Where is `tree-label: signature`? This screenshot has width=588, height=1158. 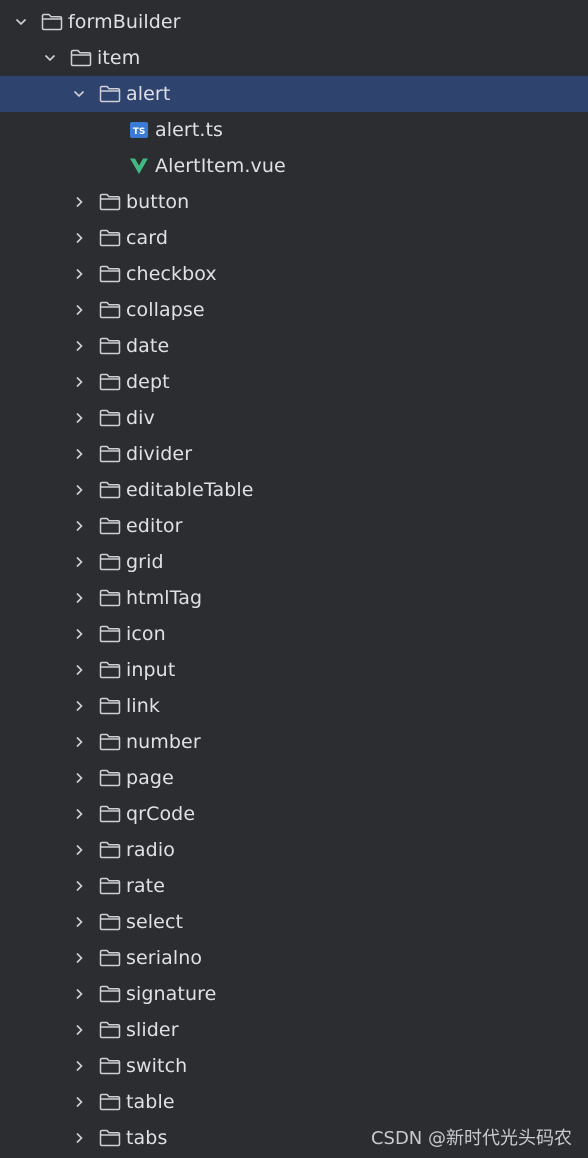
tree-label: signature is located at coordinates (171, 994).